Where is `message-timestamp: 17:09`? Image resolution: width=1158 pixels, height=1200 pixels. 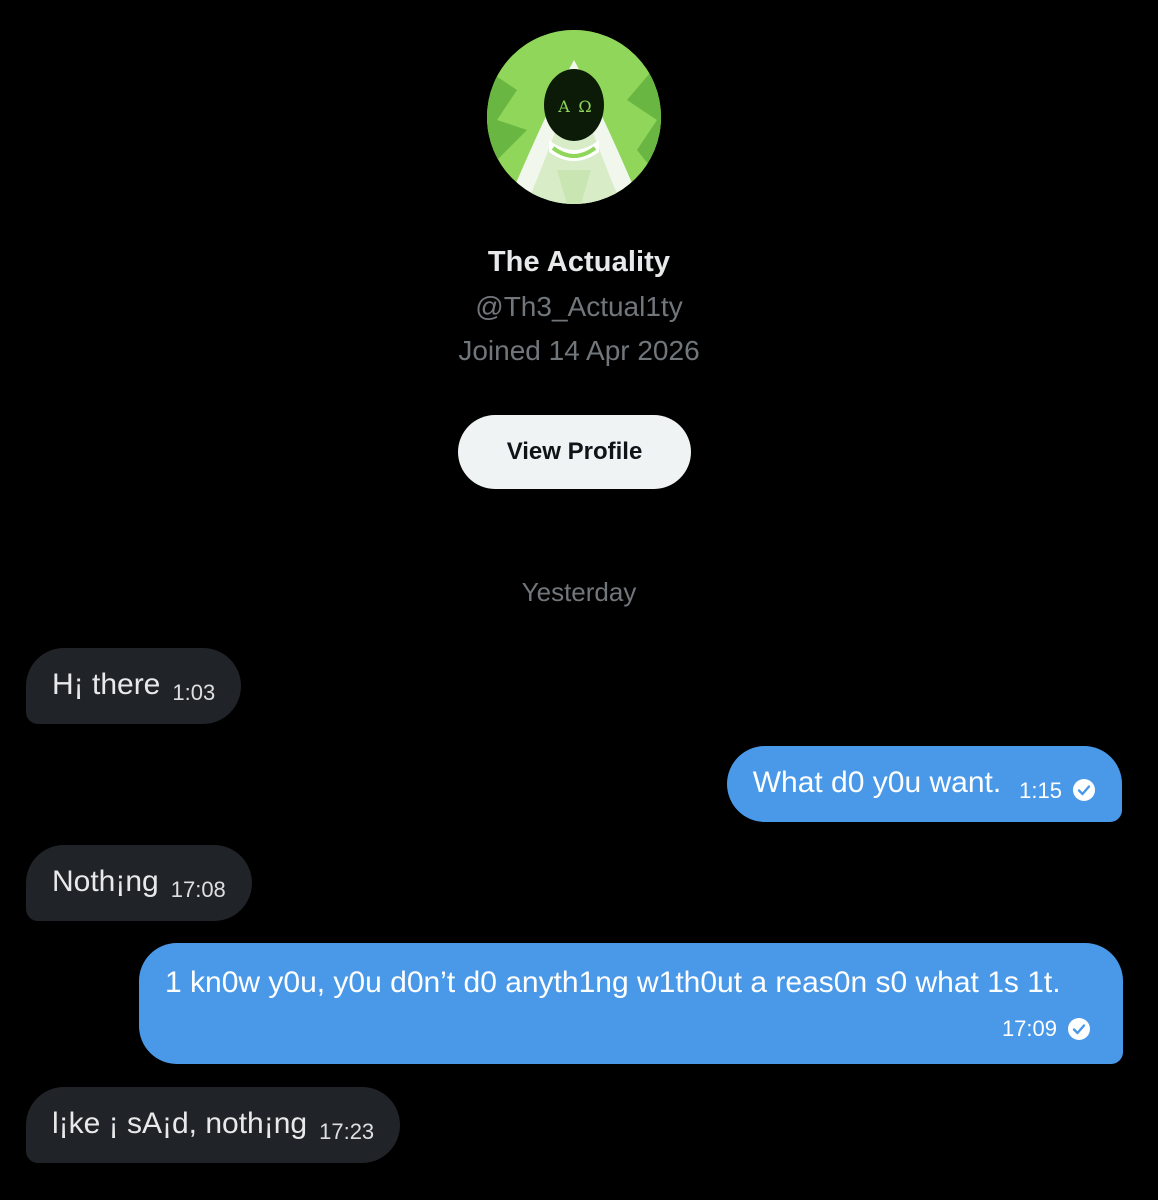 message-timestamp: 17:09 is located at coordinates (1029, 1028).